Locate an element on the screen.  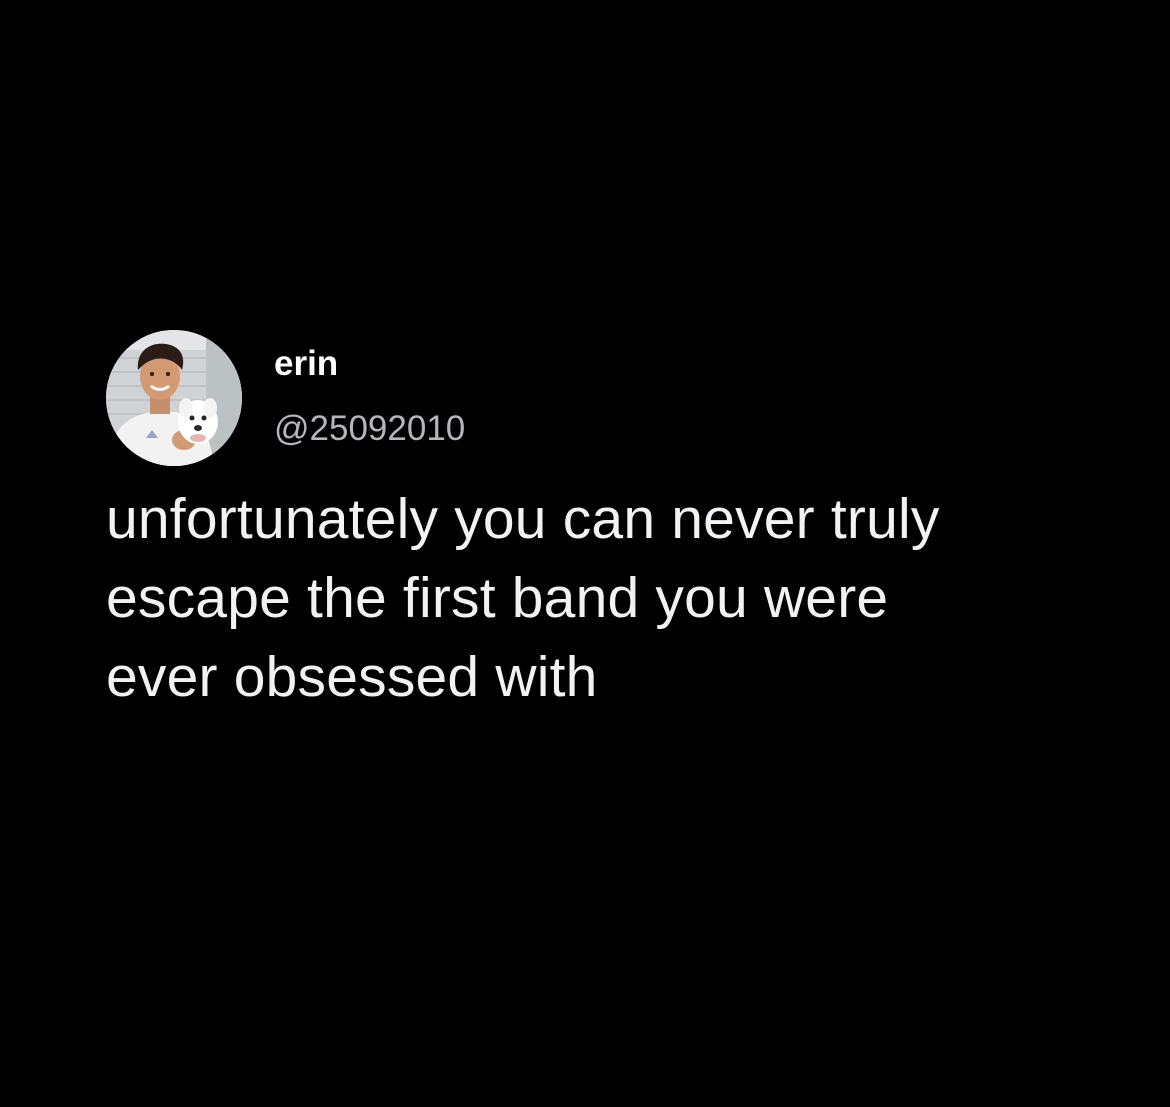
author-names: erin @25092010 is located at coordinates (369, 396).